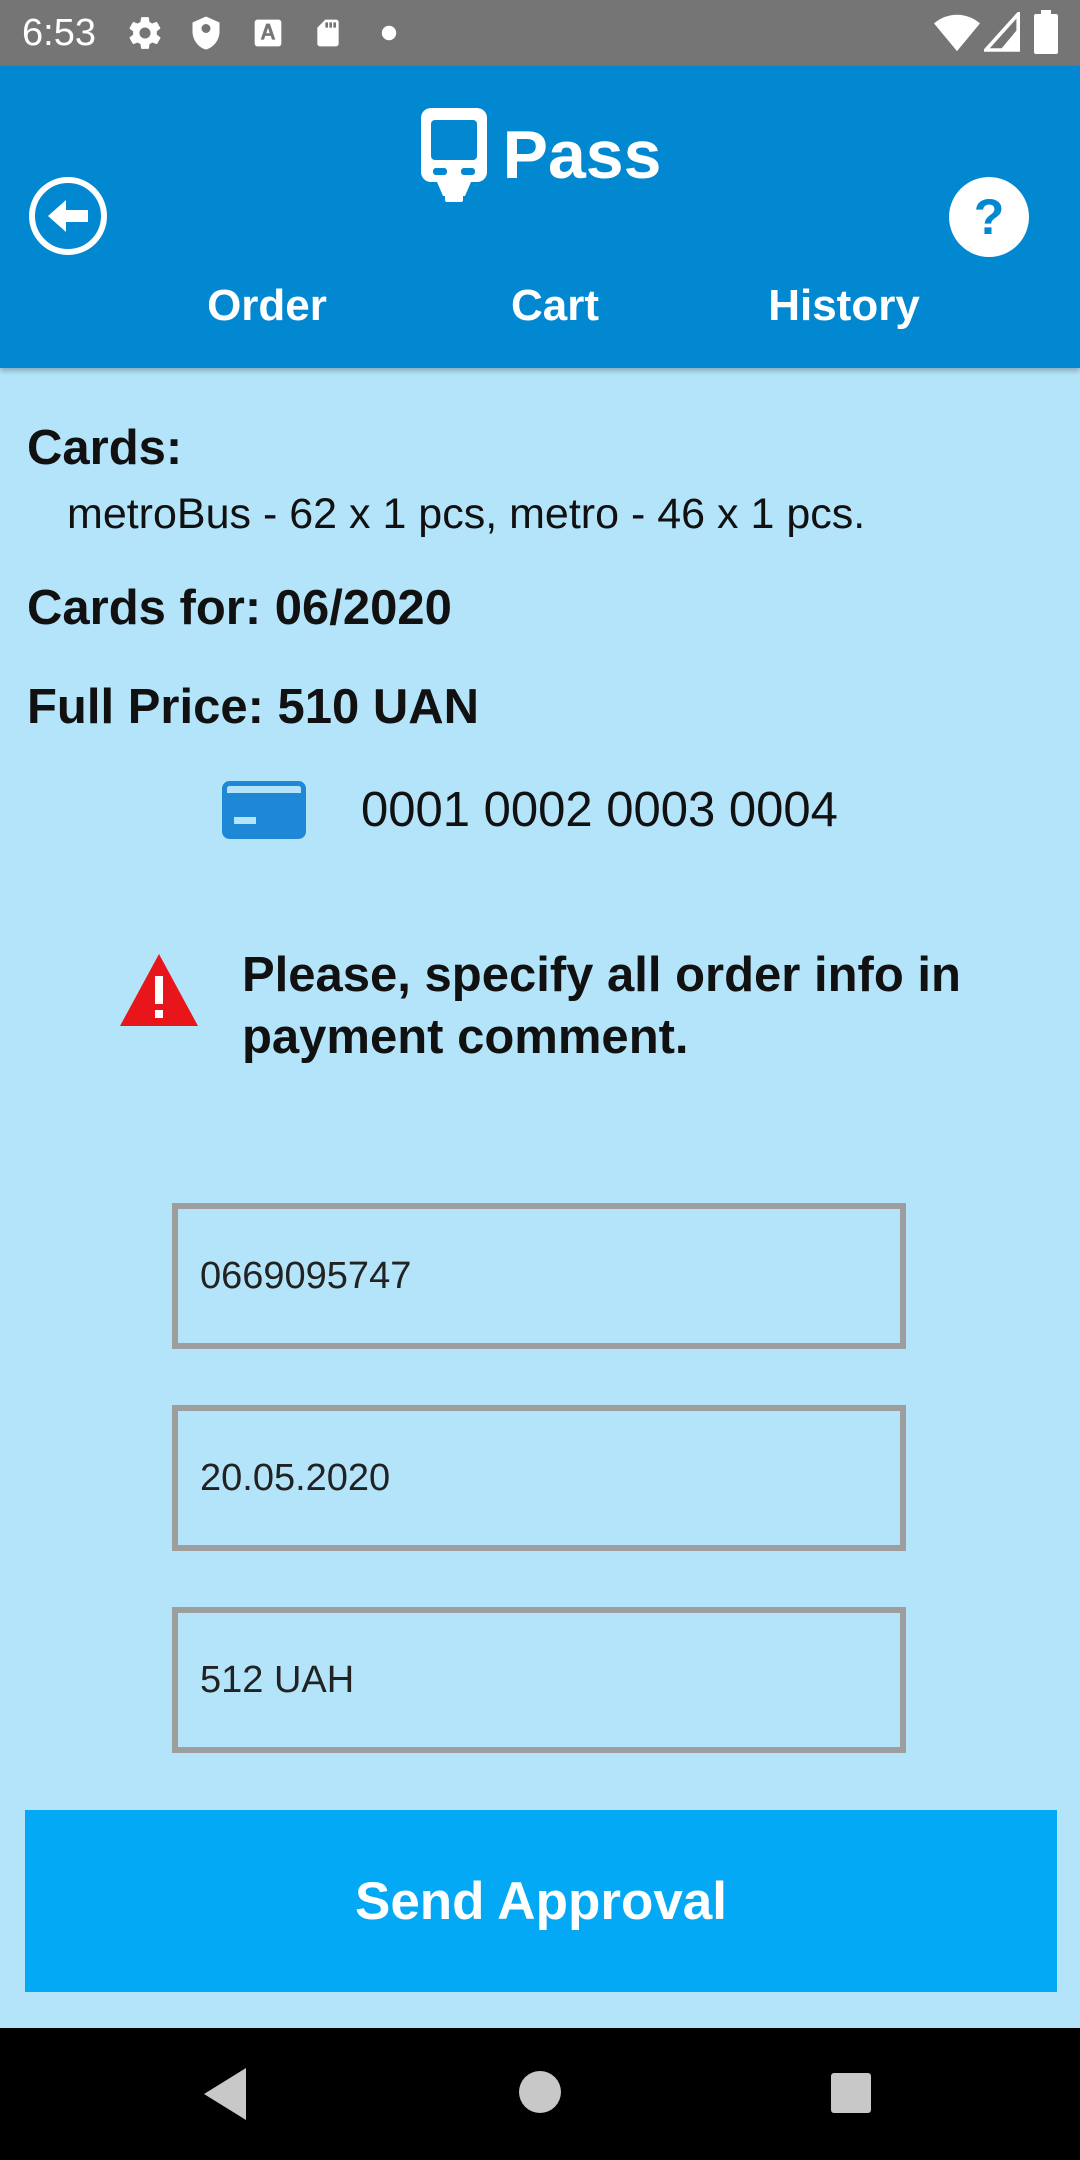 The image size is (1080, 2160). Describe the element at coordinates (599, 810) in the screenshot. I see `card-number: 0001 0002 0003 0004` at that location.